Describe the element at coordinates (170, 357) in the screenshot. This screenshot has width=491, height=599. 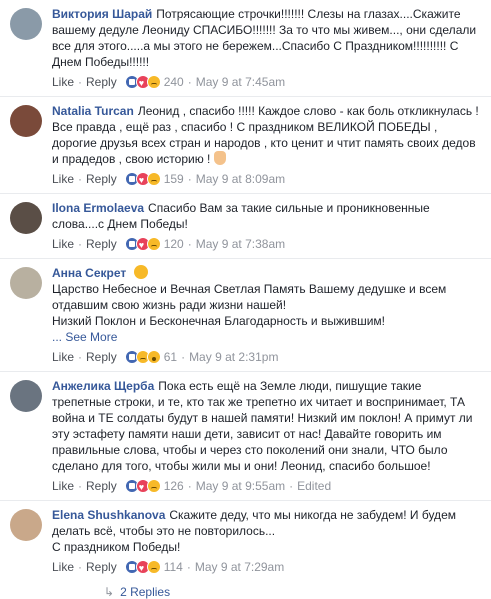
I see `reaction-count: 61` at that location.